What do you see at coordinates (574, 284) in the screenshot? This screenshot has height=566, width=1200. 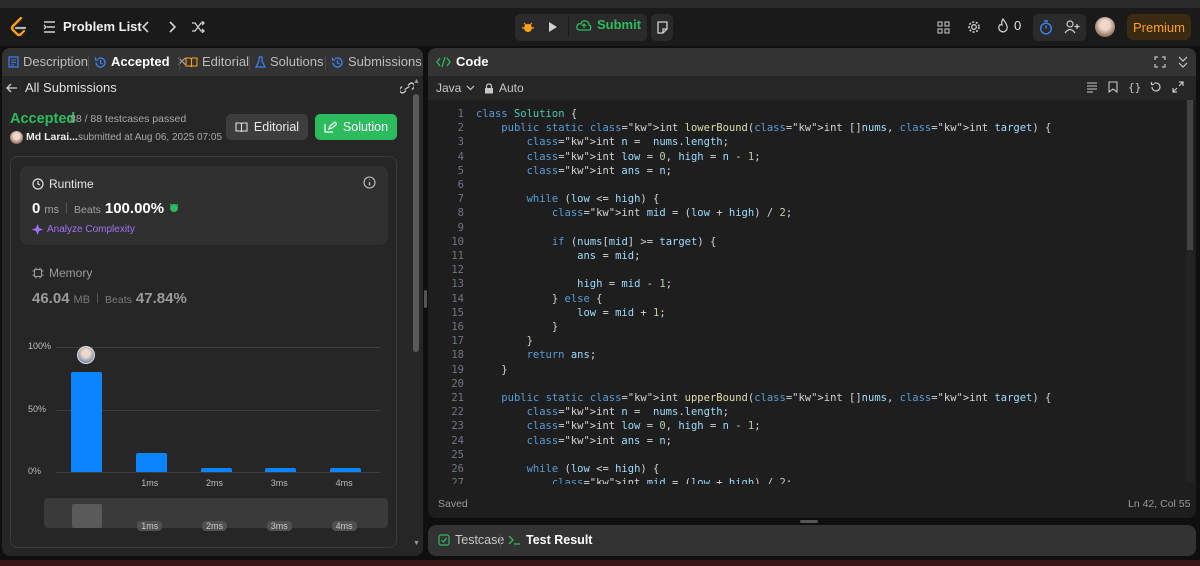 I see `code-line: high = mid - 1;` at bounding box center [574, 284].